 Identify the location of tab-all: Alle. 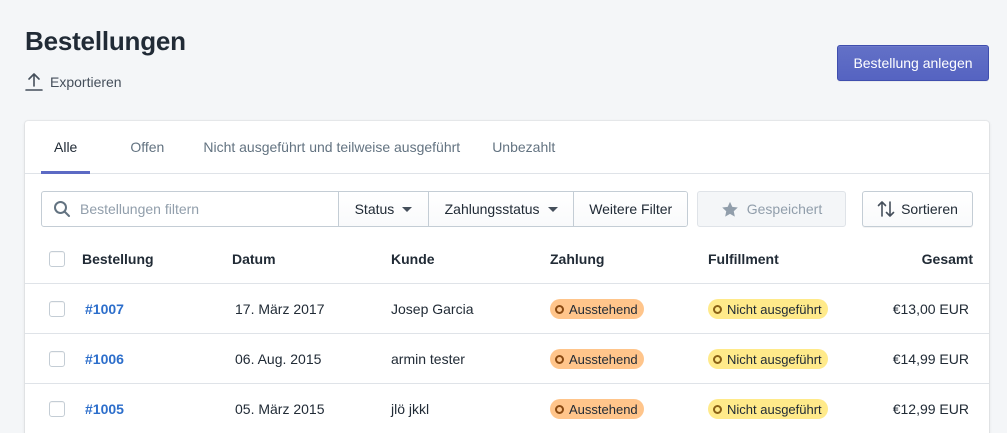
(66, 147).